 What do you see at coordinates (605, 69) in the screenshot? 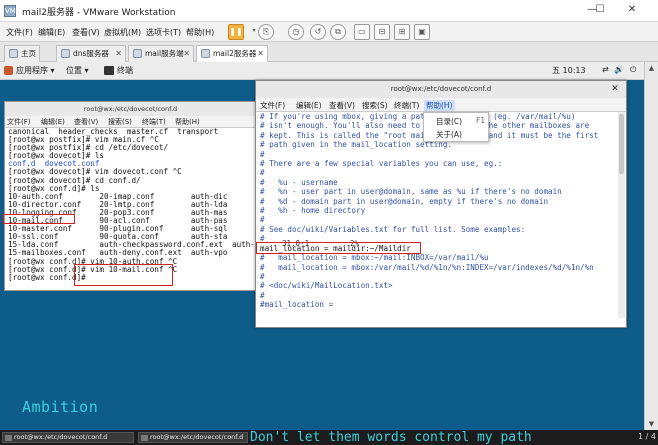
I see `network-icon: ⇄` at bounding box center [605, 69].